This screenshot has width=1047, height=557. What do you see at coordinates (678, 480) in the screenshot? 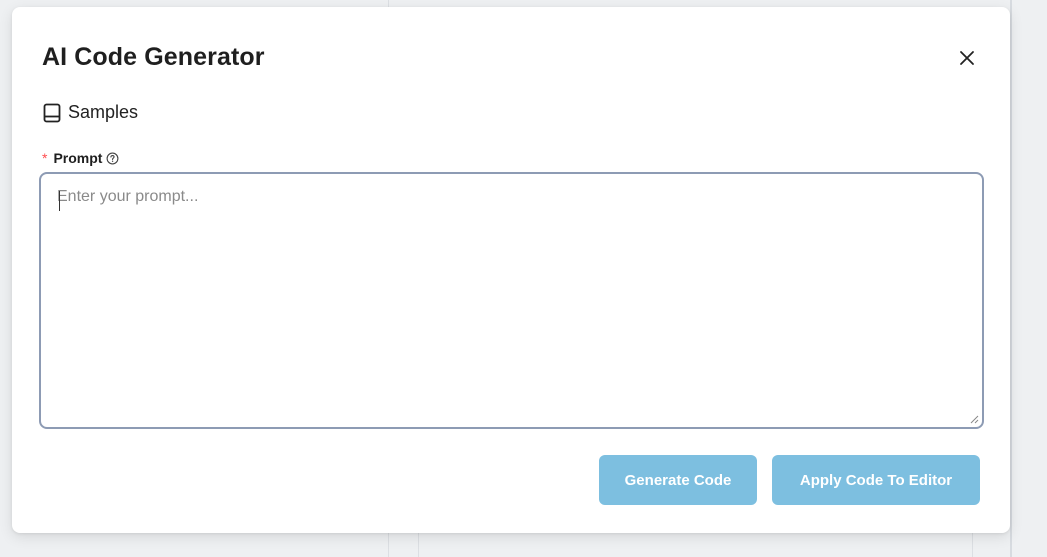
I see `generate-code-button: Generate Code` at bounding box center [678, 480].